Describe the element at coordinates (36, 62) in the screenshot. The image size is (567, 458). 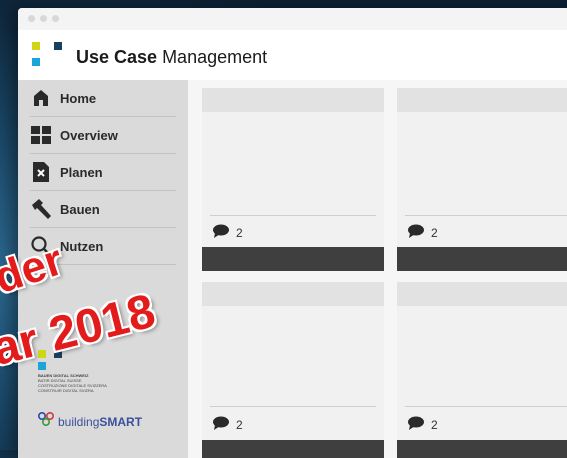
I see `logo-square-cyan` at that location.